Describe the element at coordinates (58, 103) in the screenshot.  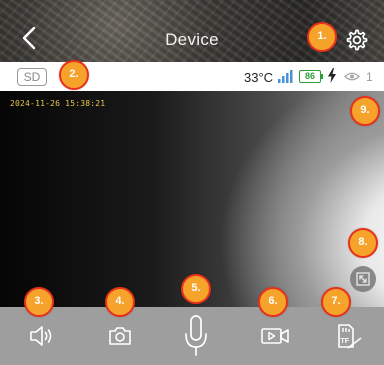
I see `video-timestamp: 2024-11-26 15:38:21` at that location.